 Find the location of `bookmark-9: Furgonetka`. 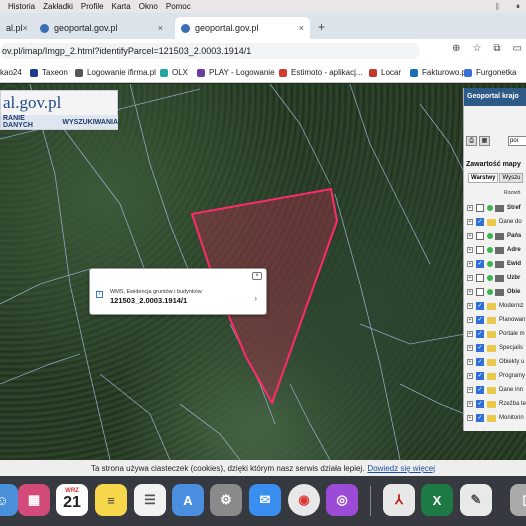

bookmark-9: Furgonetka is located at coordinates (490, 72).